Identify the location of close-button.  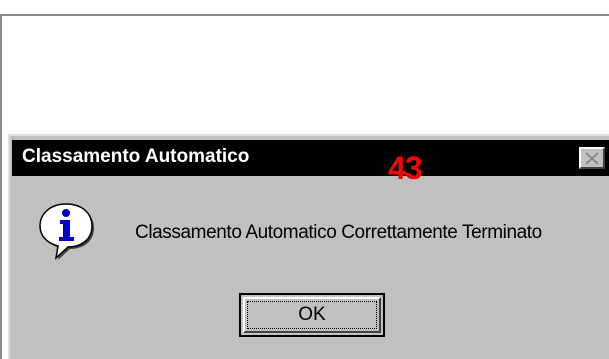
(592, 158).